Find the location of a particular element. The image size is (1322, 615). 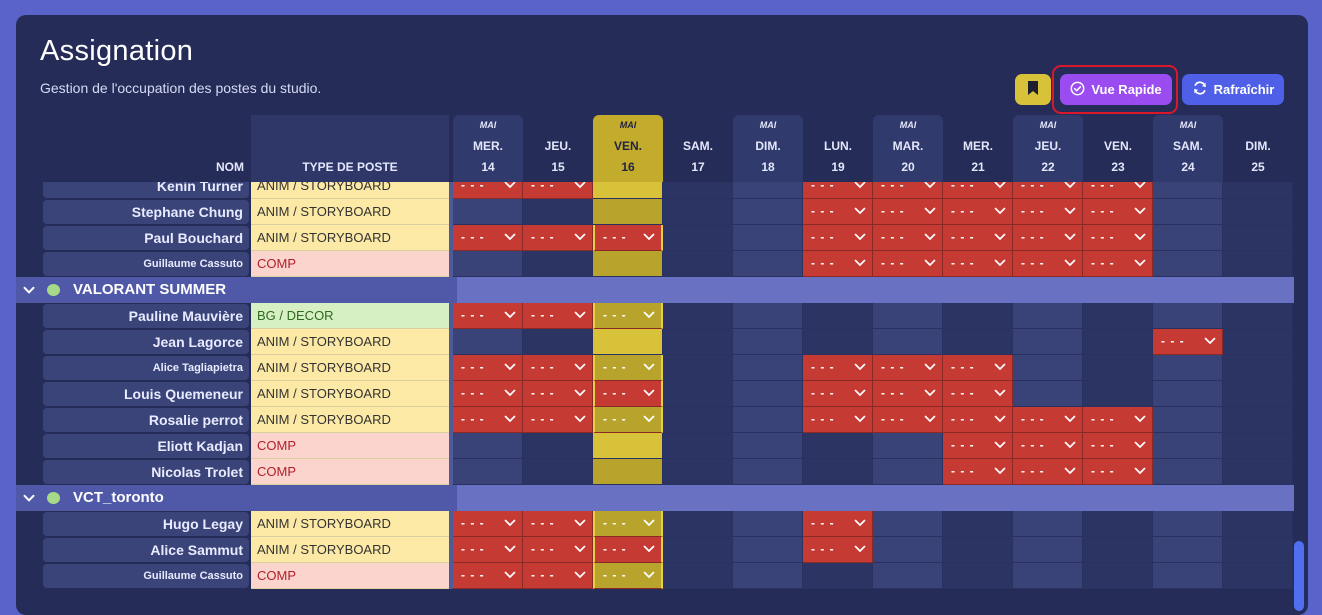

day-header-24: MAI SAM. 24 is located at coordinates (1188, 148).